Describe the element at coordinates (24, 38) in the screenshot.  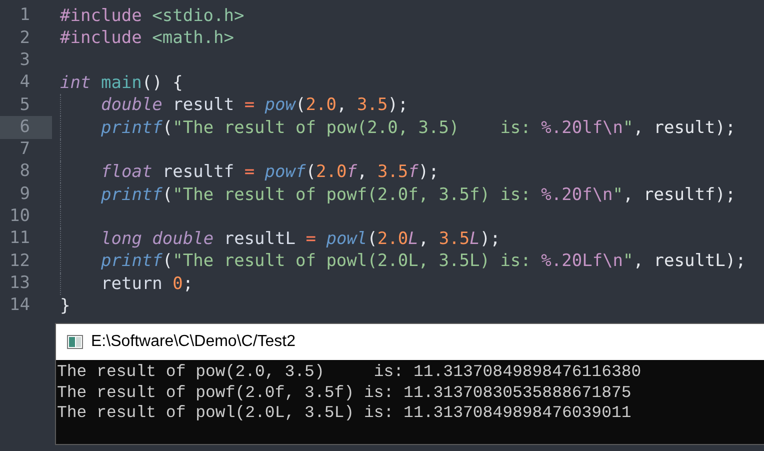
I see `line-number: 2` at that location.